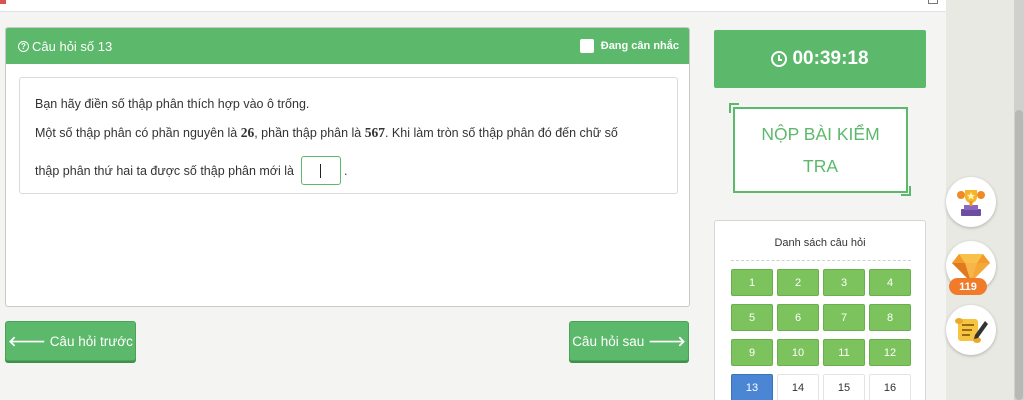 The height and width of the screenshot is (400, 1024). What do you see at coordinates (844, 282) in the screenshot?
I see `question-number-cell: 3` at bounding box center [844, 282].